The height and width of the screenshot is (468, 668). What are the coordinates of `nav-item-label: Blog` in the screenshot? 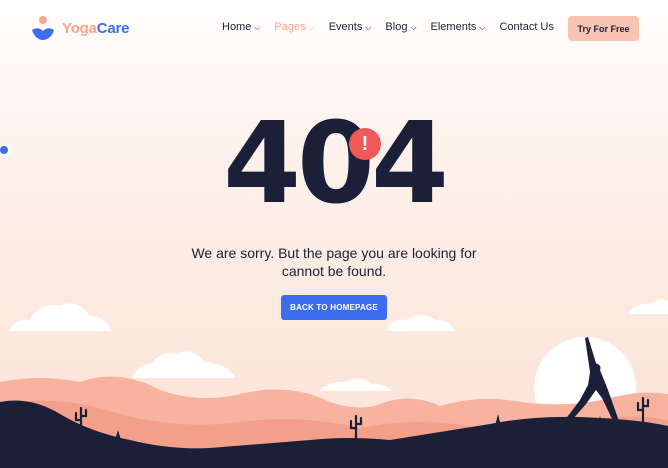 It's located at (396, 27).